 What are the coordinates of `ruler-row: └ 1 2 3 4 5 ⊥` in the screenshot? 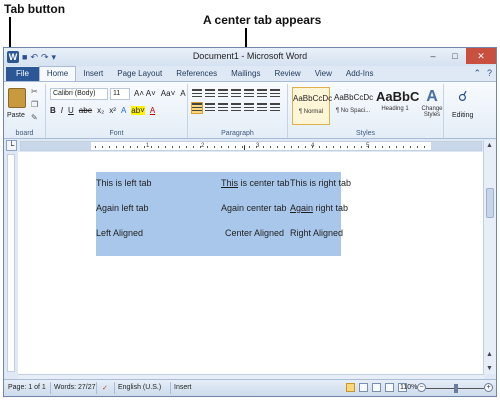 It's located at (250, 146).